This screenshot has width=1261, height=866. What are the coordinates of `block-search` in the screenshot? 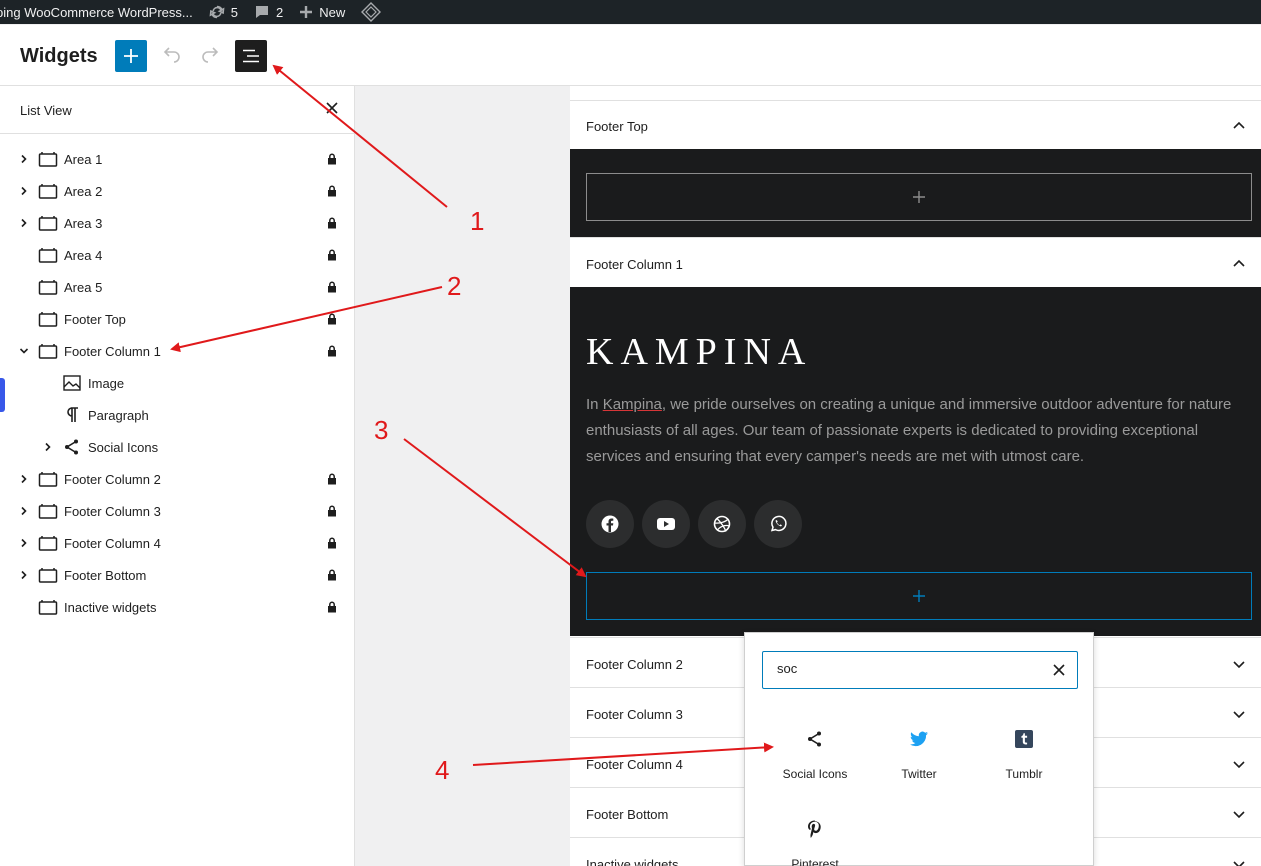 It's located at (920, 670).